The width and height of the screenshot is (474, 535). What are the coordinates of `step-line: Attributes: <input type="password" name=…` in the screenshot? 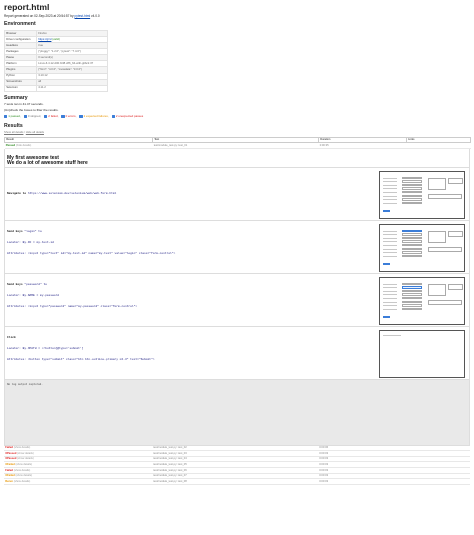 It's located at (72, 306).